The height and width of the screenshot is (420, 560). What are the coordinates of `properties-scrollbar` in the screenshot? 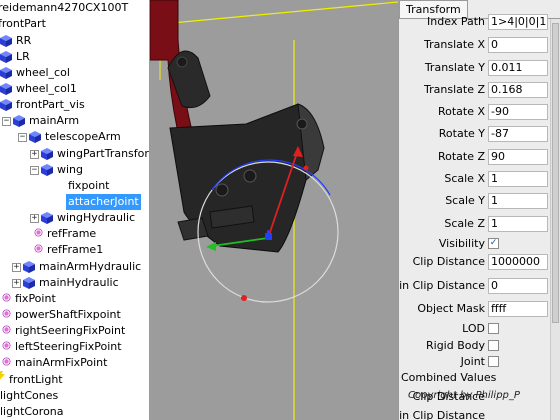 It's located at (555, 219).